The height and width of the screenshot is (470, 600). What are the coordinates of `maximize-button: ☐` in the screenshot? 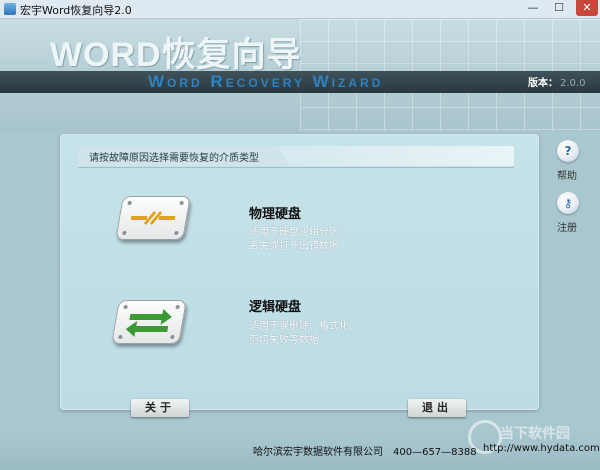 It's located at (559, 8).